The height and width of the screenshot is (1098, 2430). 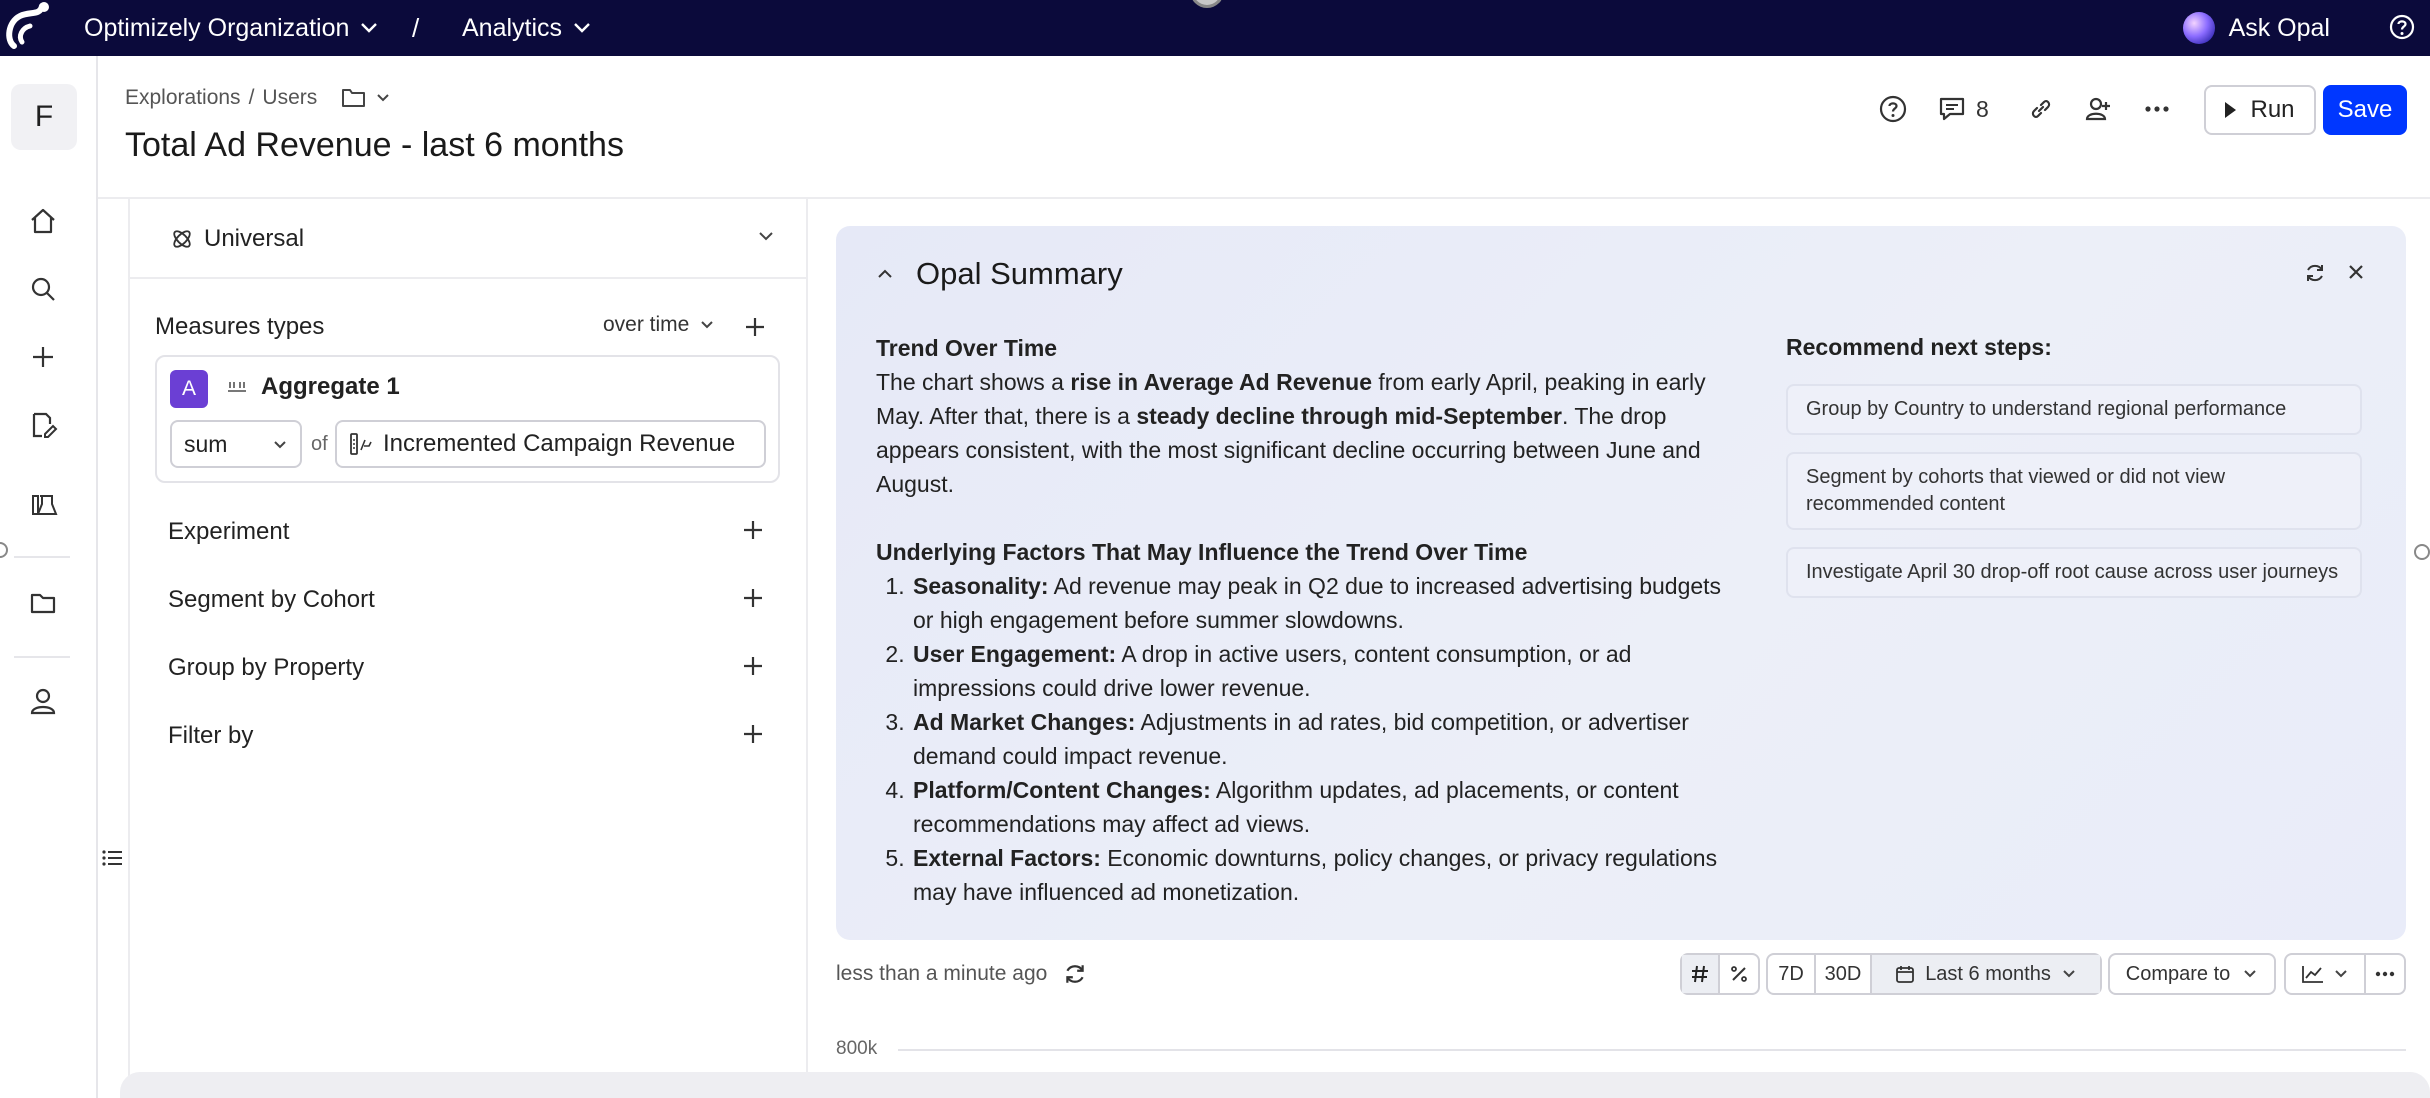 I want to click on user-icon, so click(x=43, y=701).